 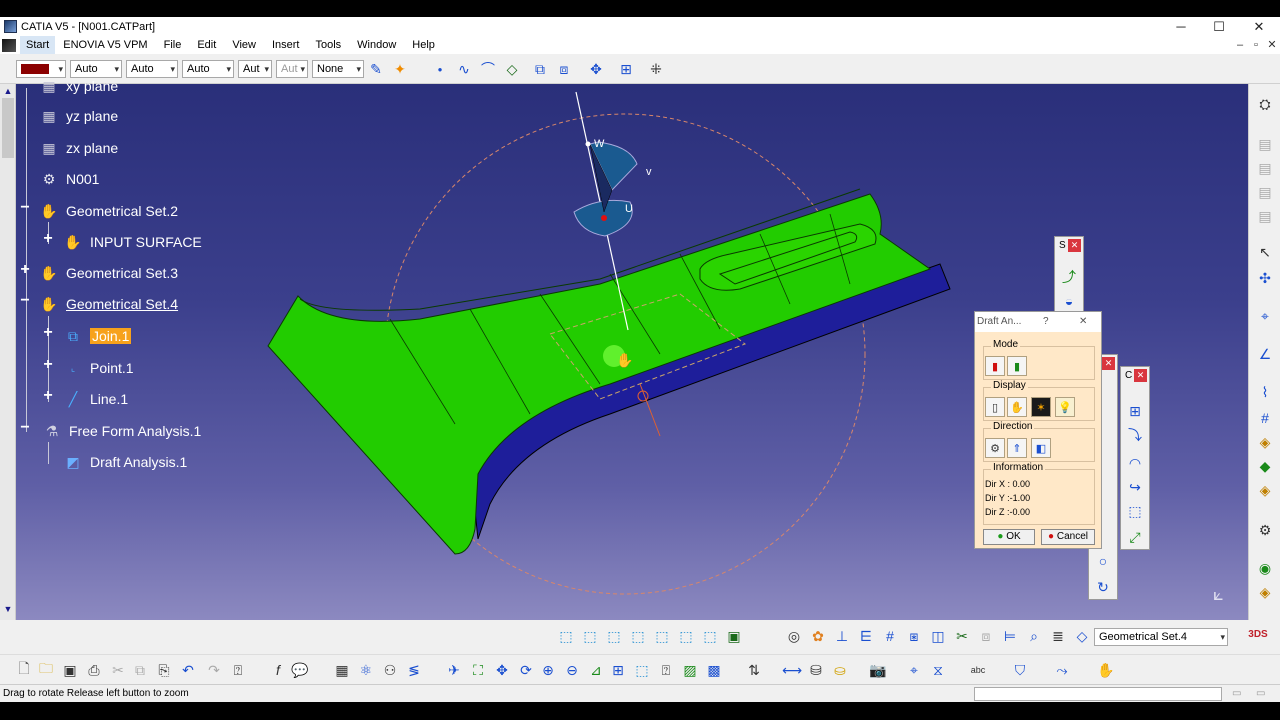 What do you see at coordinates (818, 636) in the screenshot?
I see `material-icon: ✿` at bounding box center [818, 636].